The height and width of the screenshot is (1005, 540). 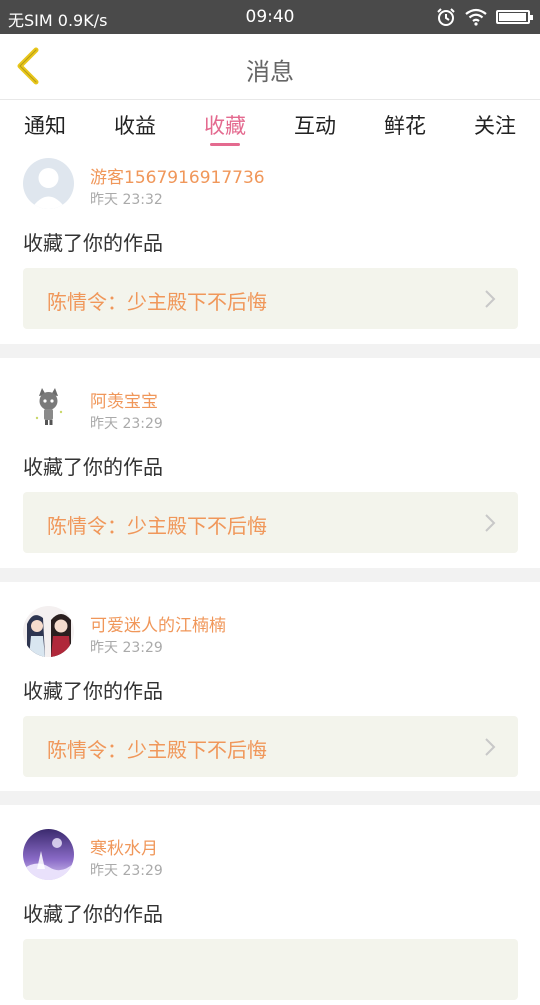 What do you see at coordinates (126, 200) in the screenshot?
I see `timestamp: 昨天 23:32` at bounding box center [126, 200].